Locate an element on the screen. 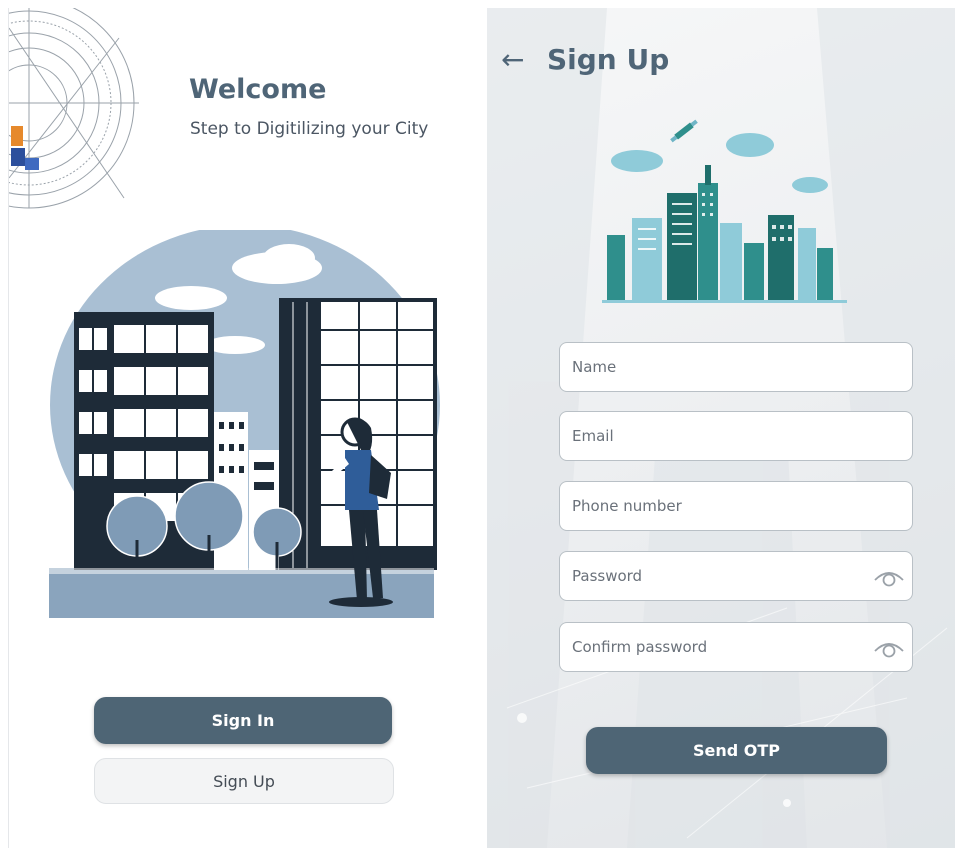 This screenshot has height=855, width=961. confirm-password-input is located at coordinates (736, 647).